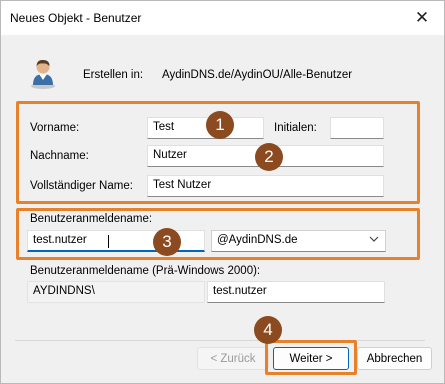 This screenshot has width=445, height=384. I want to click on pre2000-label: Benutzeranmeldename (Prä-Windows 2000):, so click(145, 271).